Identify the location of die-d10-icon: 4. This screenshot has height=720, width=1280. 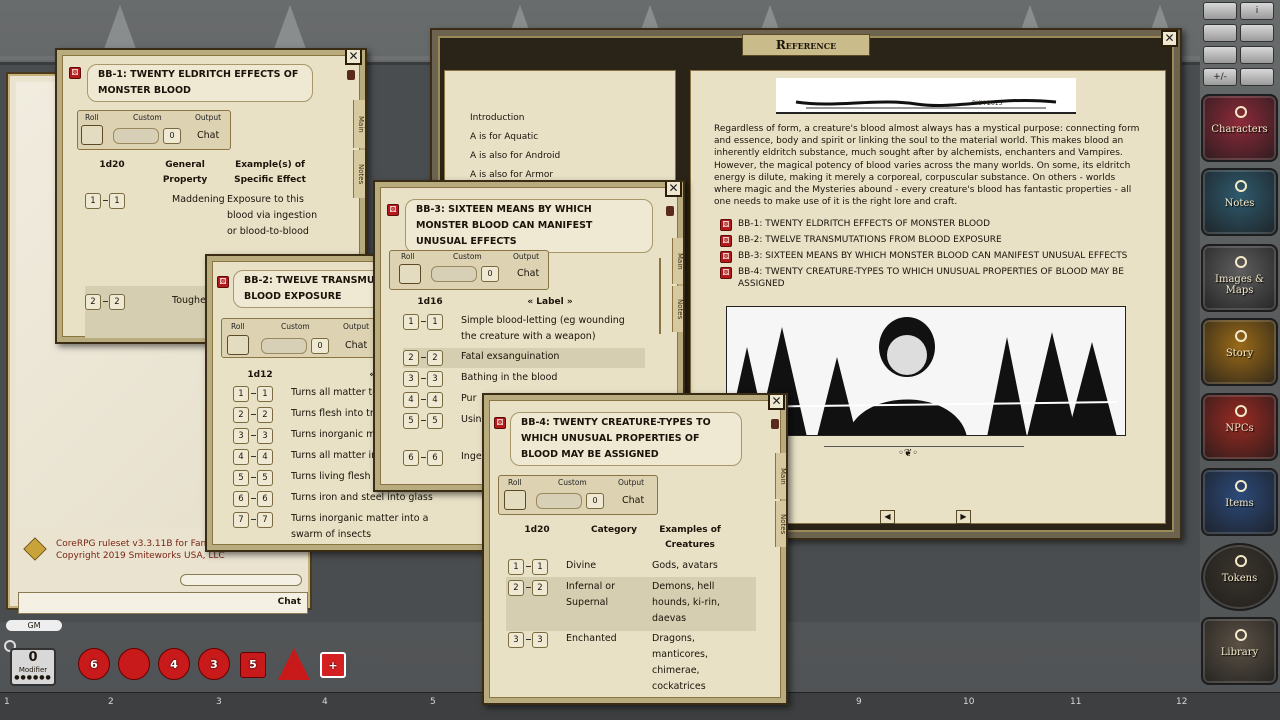
(174, 664).